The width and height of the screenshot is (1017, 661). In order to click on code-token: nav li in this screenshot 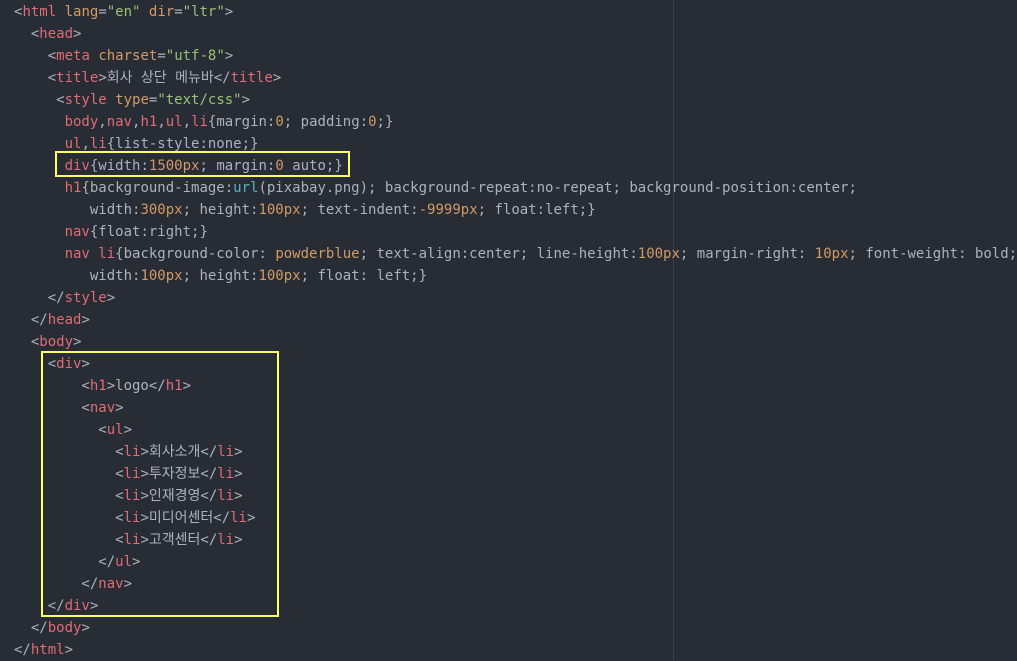, I will do `click(90, 254)`.